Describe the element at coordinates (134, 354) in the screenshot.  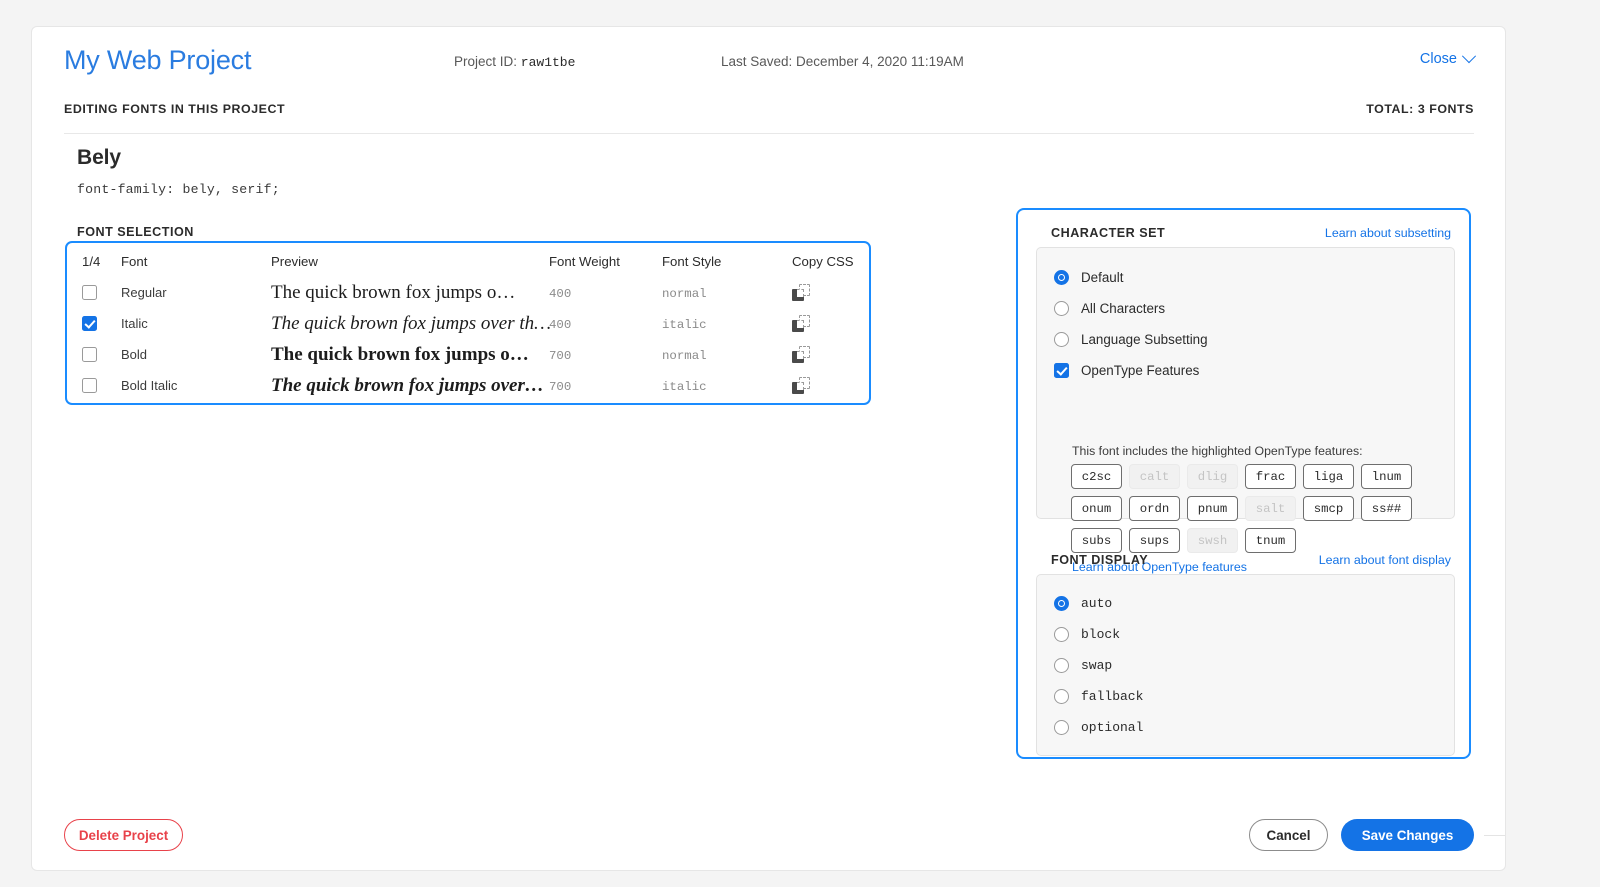
I see `row-font-name: Bold` at that location.